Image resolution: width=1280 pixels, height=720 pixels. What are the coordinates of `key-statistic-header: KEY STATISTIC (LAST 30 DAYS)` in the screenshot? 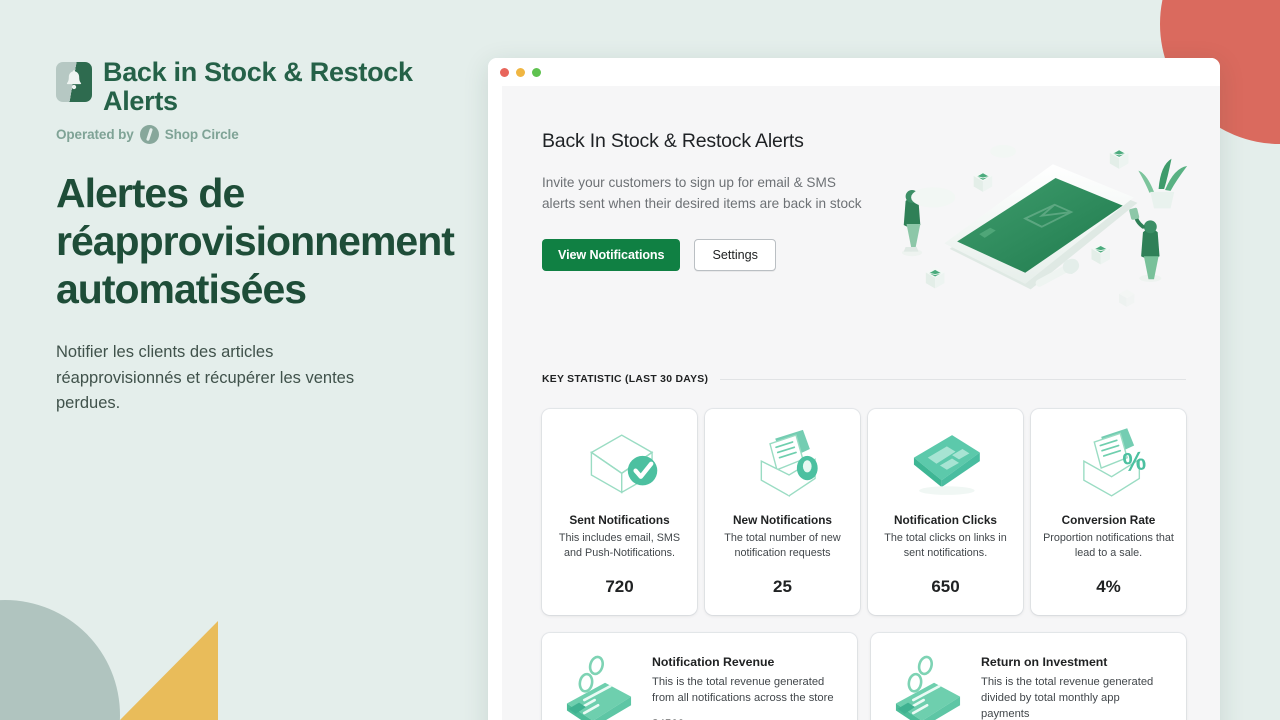 It's located at (864, 379).